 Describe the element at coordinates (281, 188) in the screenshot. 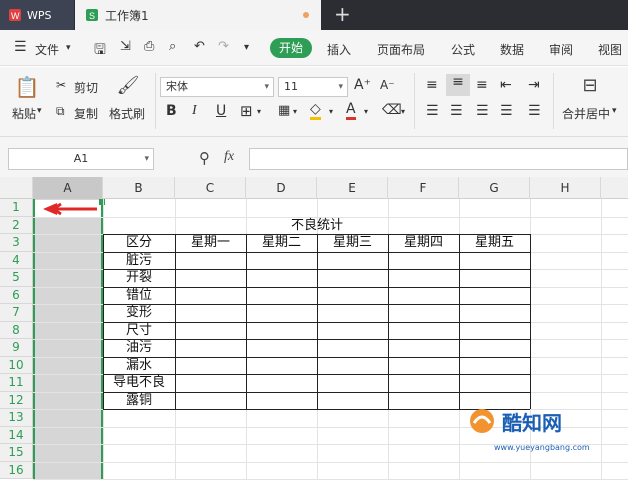

I see `column-header-d: D` at that location.